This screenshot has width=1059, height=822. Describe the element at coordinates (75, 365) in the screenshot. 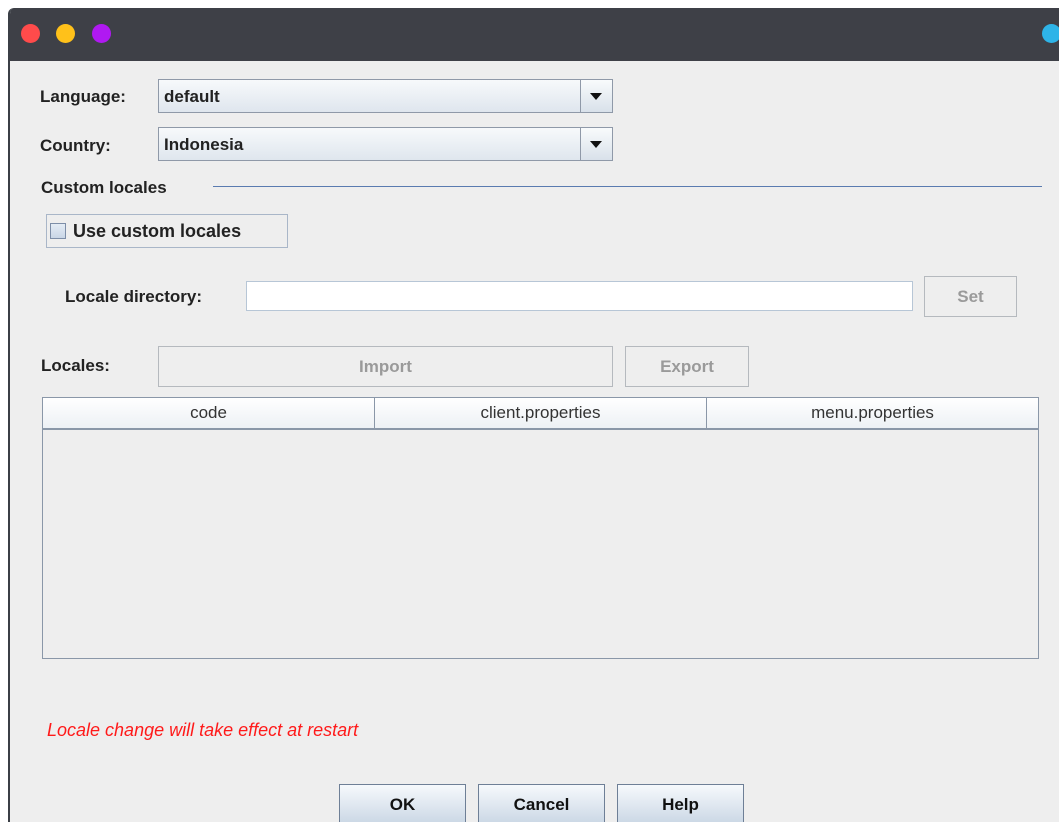

I see `locales-label: Locales:` at that location.